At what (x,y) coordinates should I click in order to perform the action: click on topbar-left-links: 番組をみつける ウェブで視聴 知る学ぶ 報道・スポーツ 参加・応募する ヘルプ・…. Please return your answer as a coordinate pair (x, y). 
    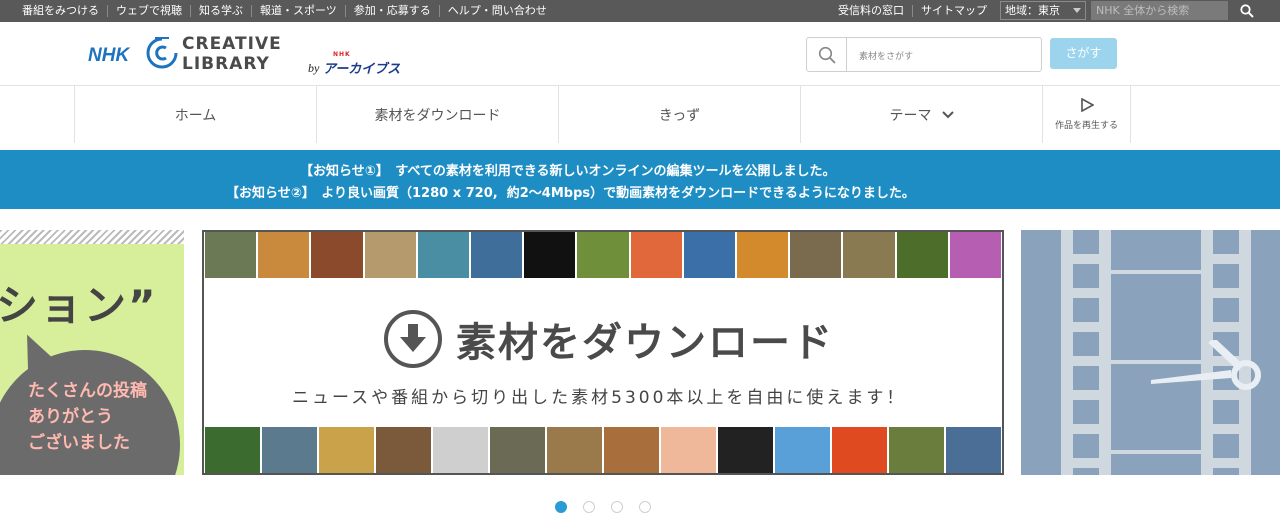
    Looking at the image, I should click on (277, 11).